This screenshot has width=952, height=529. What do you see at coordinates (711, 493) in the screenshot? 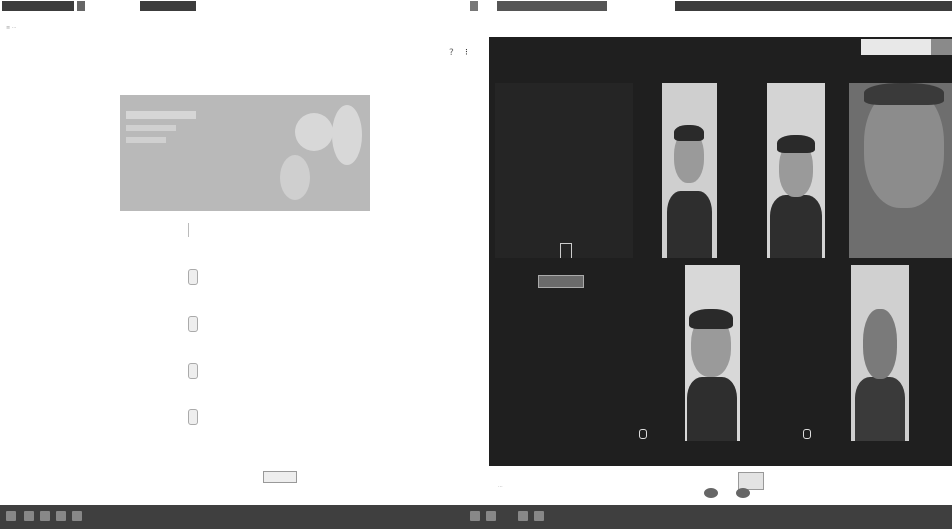
I see `mic-button-icon` at bounding box center [711, 493].